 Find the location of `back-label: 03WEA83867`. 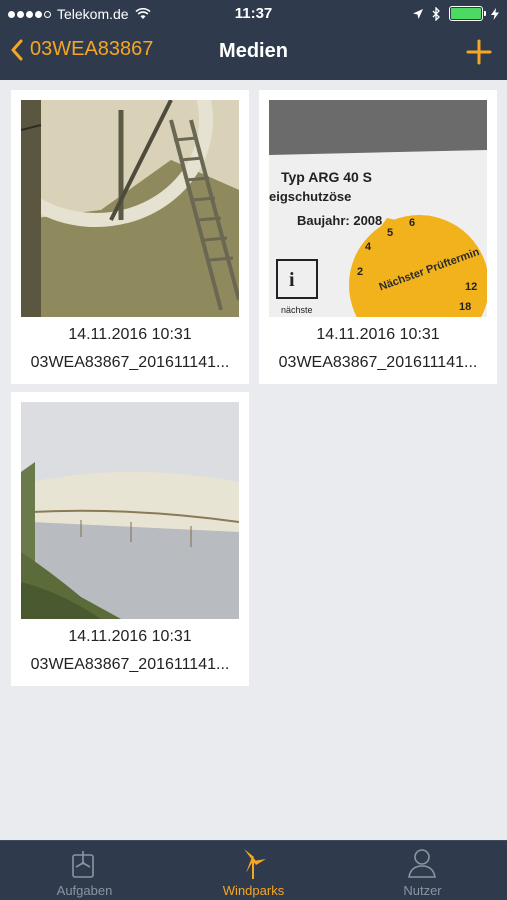

back-label: 03WEA83867 is located at coordinates (92, 49).